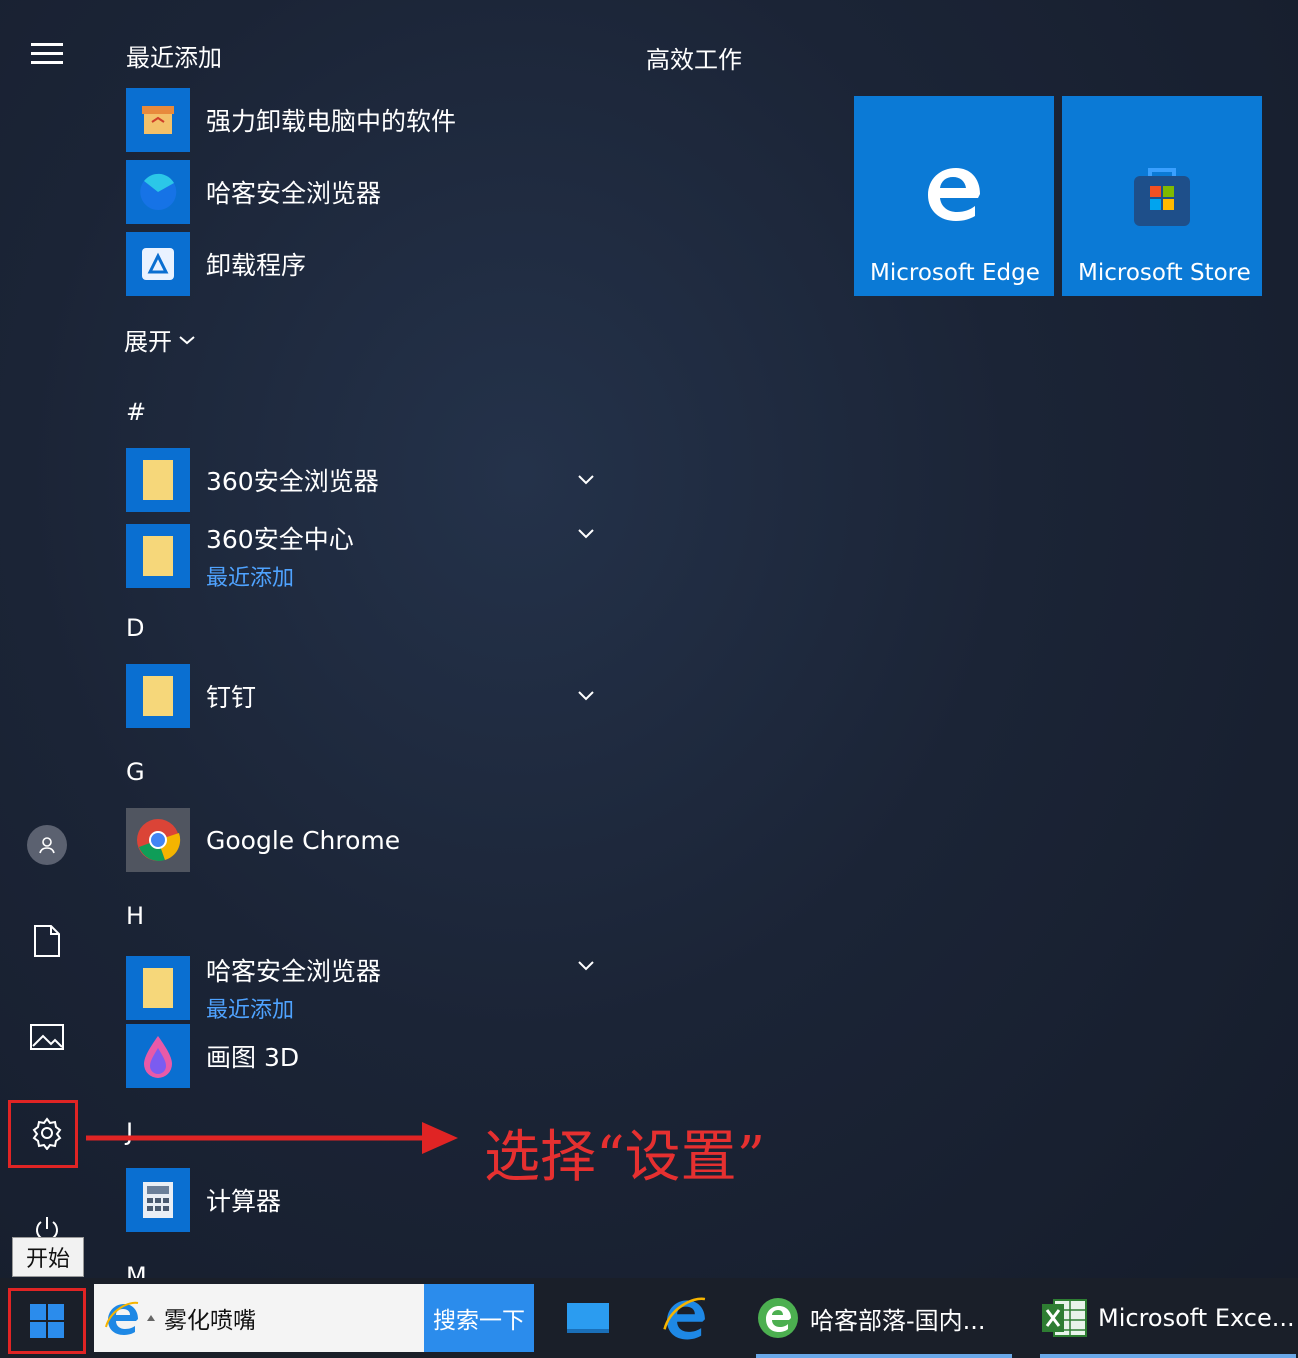 The width and height of the screenshot is (1298, 1358). I want to click on recent-section-title: 最近添加, so click(174, 58).